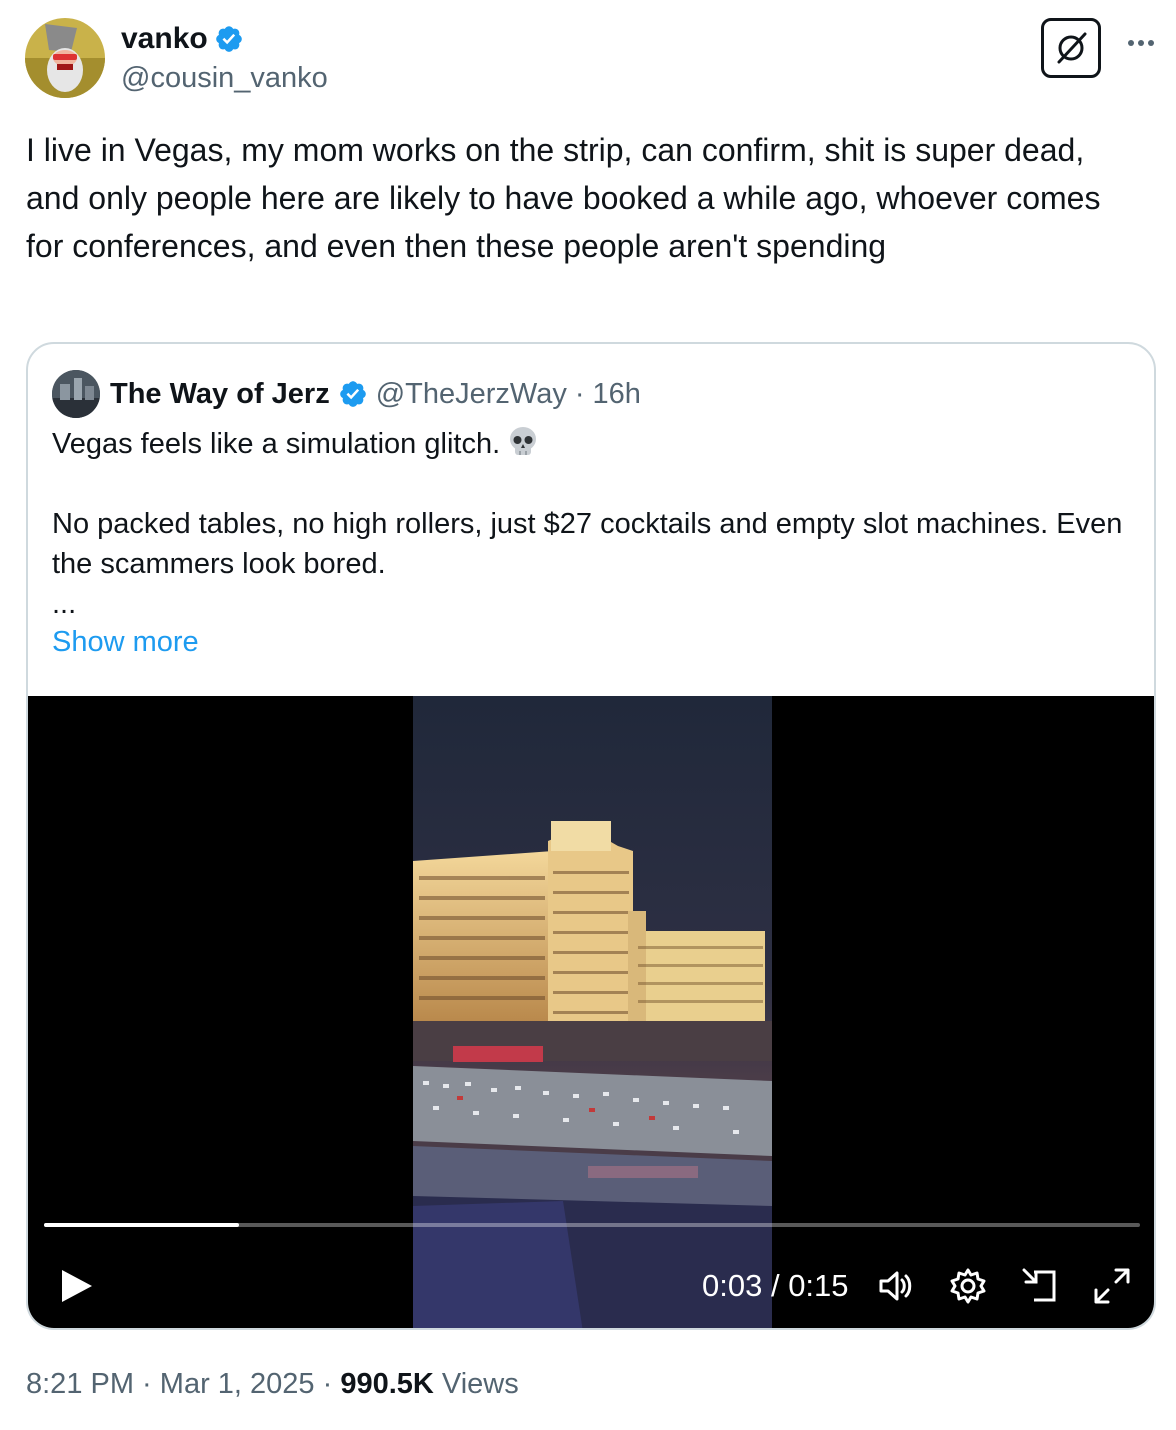  Describe the element at coordinates (142, 1225) in the screenshot. I see `video-progress-fill` at that location.